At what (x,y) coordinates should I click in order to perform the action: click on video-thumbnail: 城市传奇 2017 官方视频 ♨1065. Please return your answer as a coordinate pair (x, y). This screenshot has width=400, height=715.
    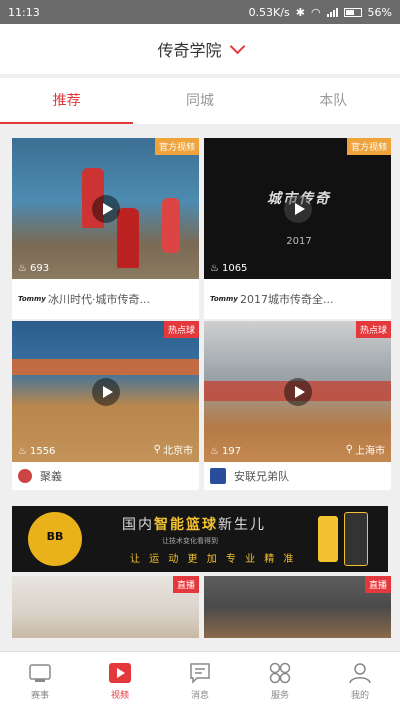
    Looking at the image, I should click on (297, 208).